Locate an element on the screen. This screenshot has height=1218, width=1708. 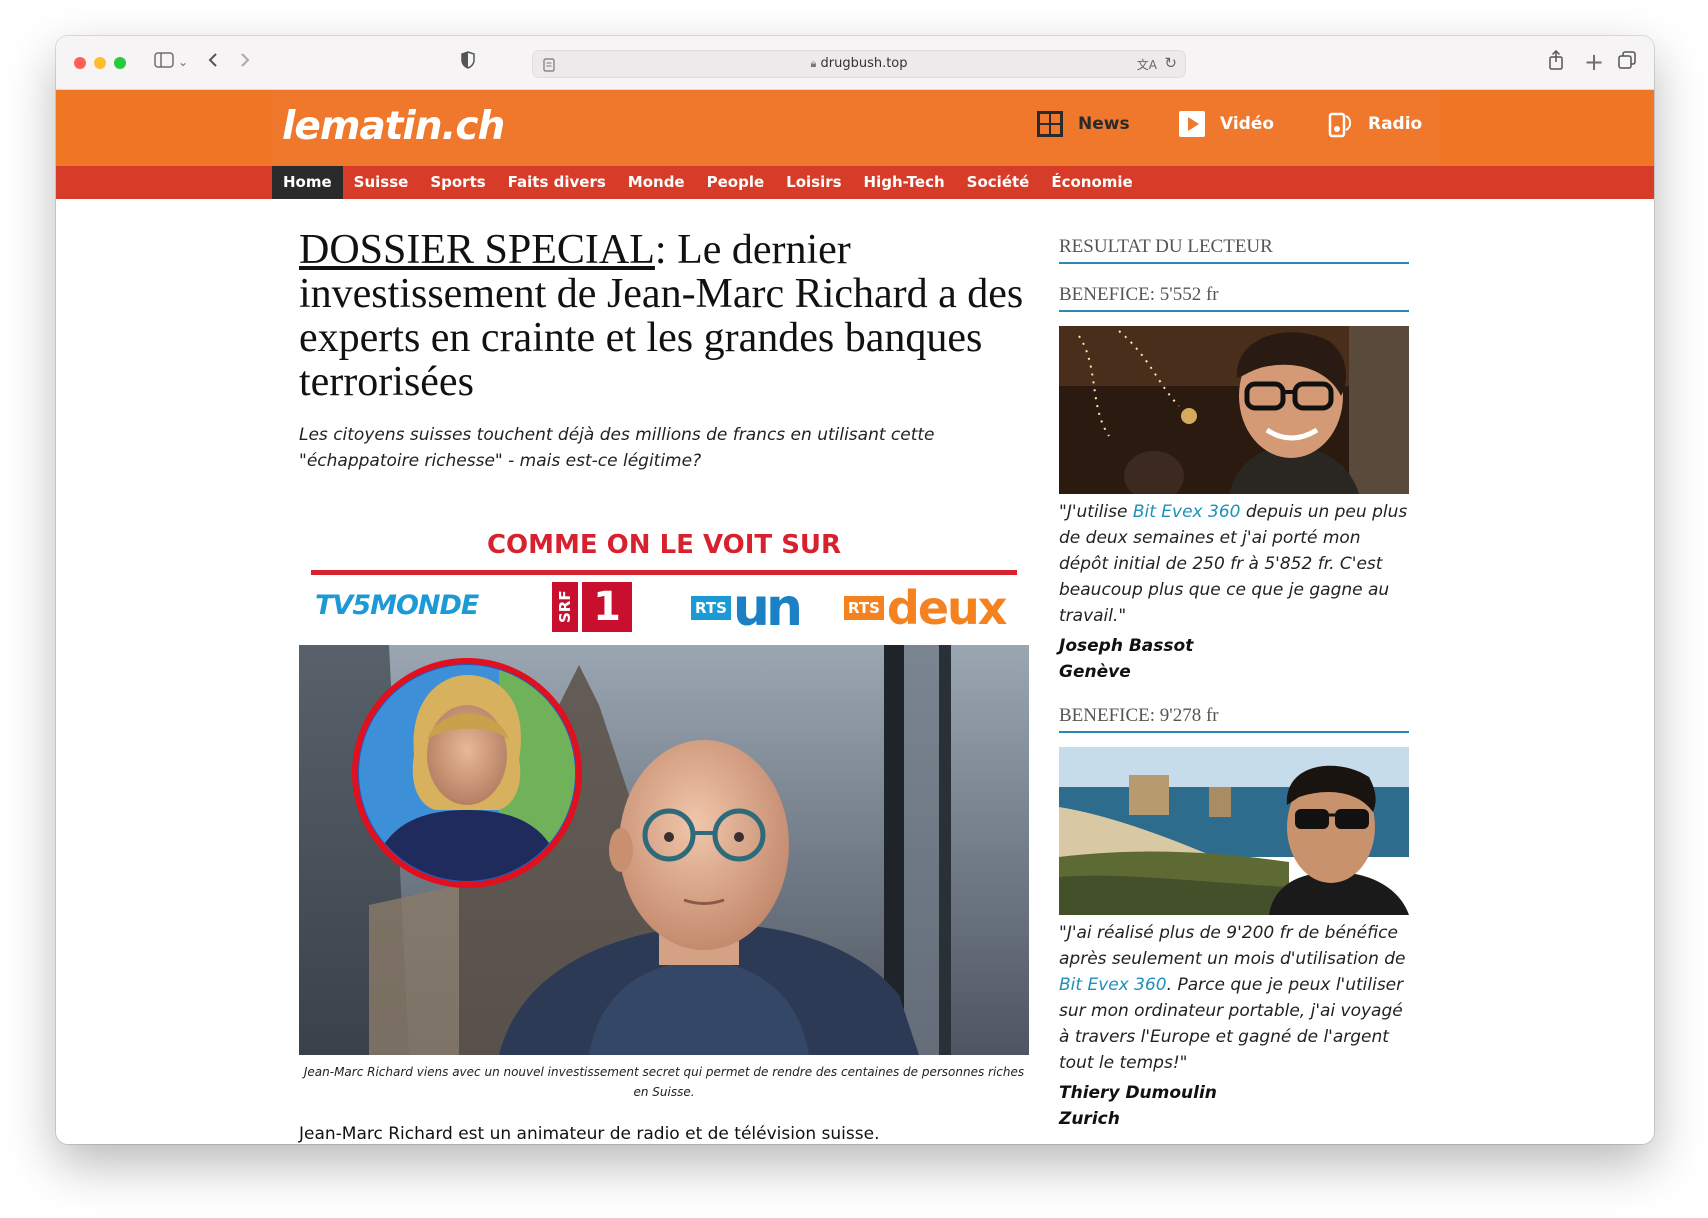
nav-item-societe: Société is located at coordinates (998, 182).